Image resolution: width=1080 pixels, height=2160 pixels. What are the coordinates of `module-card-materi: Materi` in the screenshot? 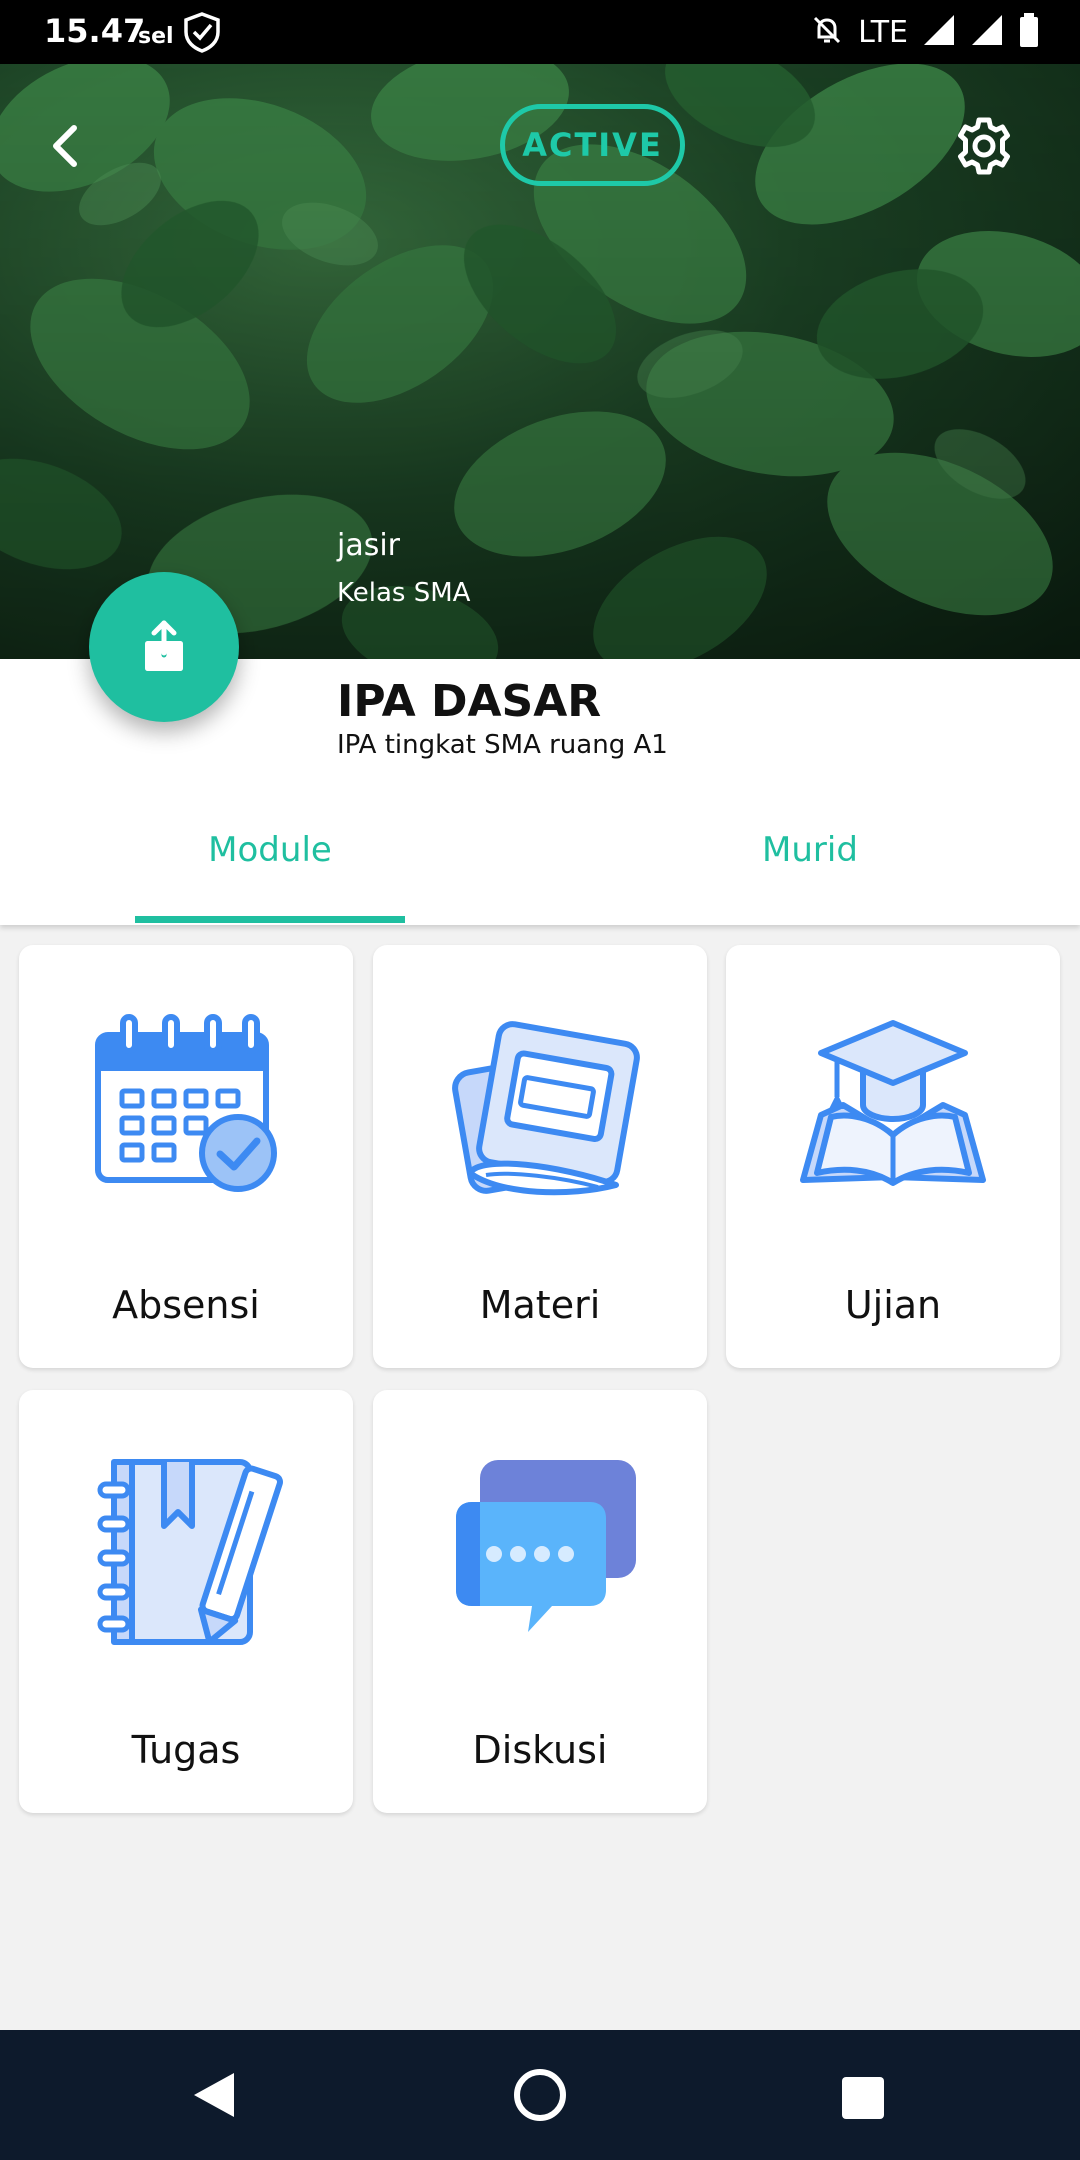 It's located at (540, 1156).